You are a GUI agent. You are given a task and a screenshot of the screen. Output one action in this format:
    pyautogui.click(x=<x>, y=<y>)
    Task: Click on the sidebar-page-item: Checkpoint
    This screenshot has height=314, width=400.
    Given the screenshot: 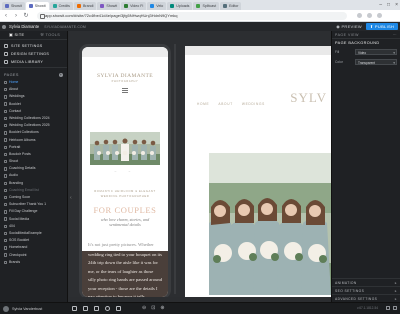 What is the action you would take?
    pyautogui.click(x=35, y=255)
    